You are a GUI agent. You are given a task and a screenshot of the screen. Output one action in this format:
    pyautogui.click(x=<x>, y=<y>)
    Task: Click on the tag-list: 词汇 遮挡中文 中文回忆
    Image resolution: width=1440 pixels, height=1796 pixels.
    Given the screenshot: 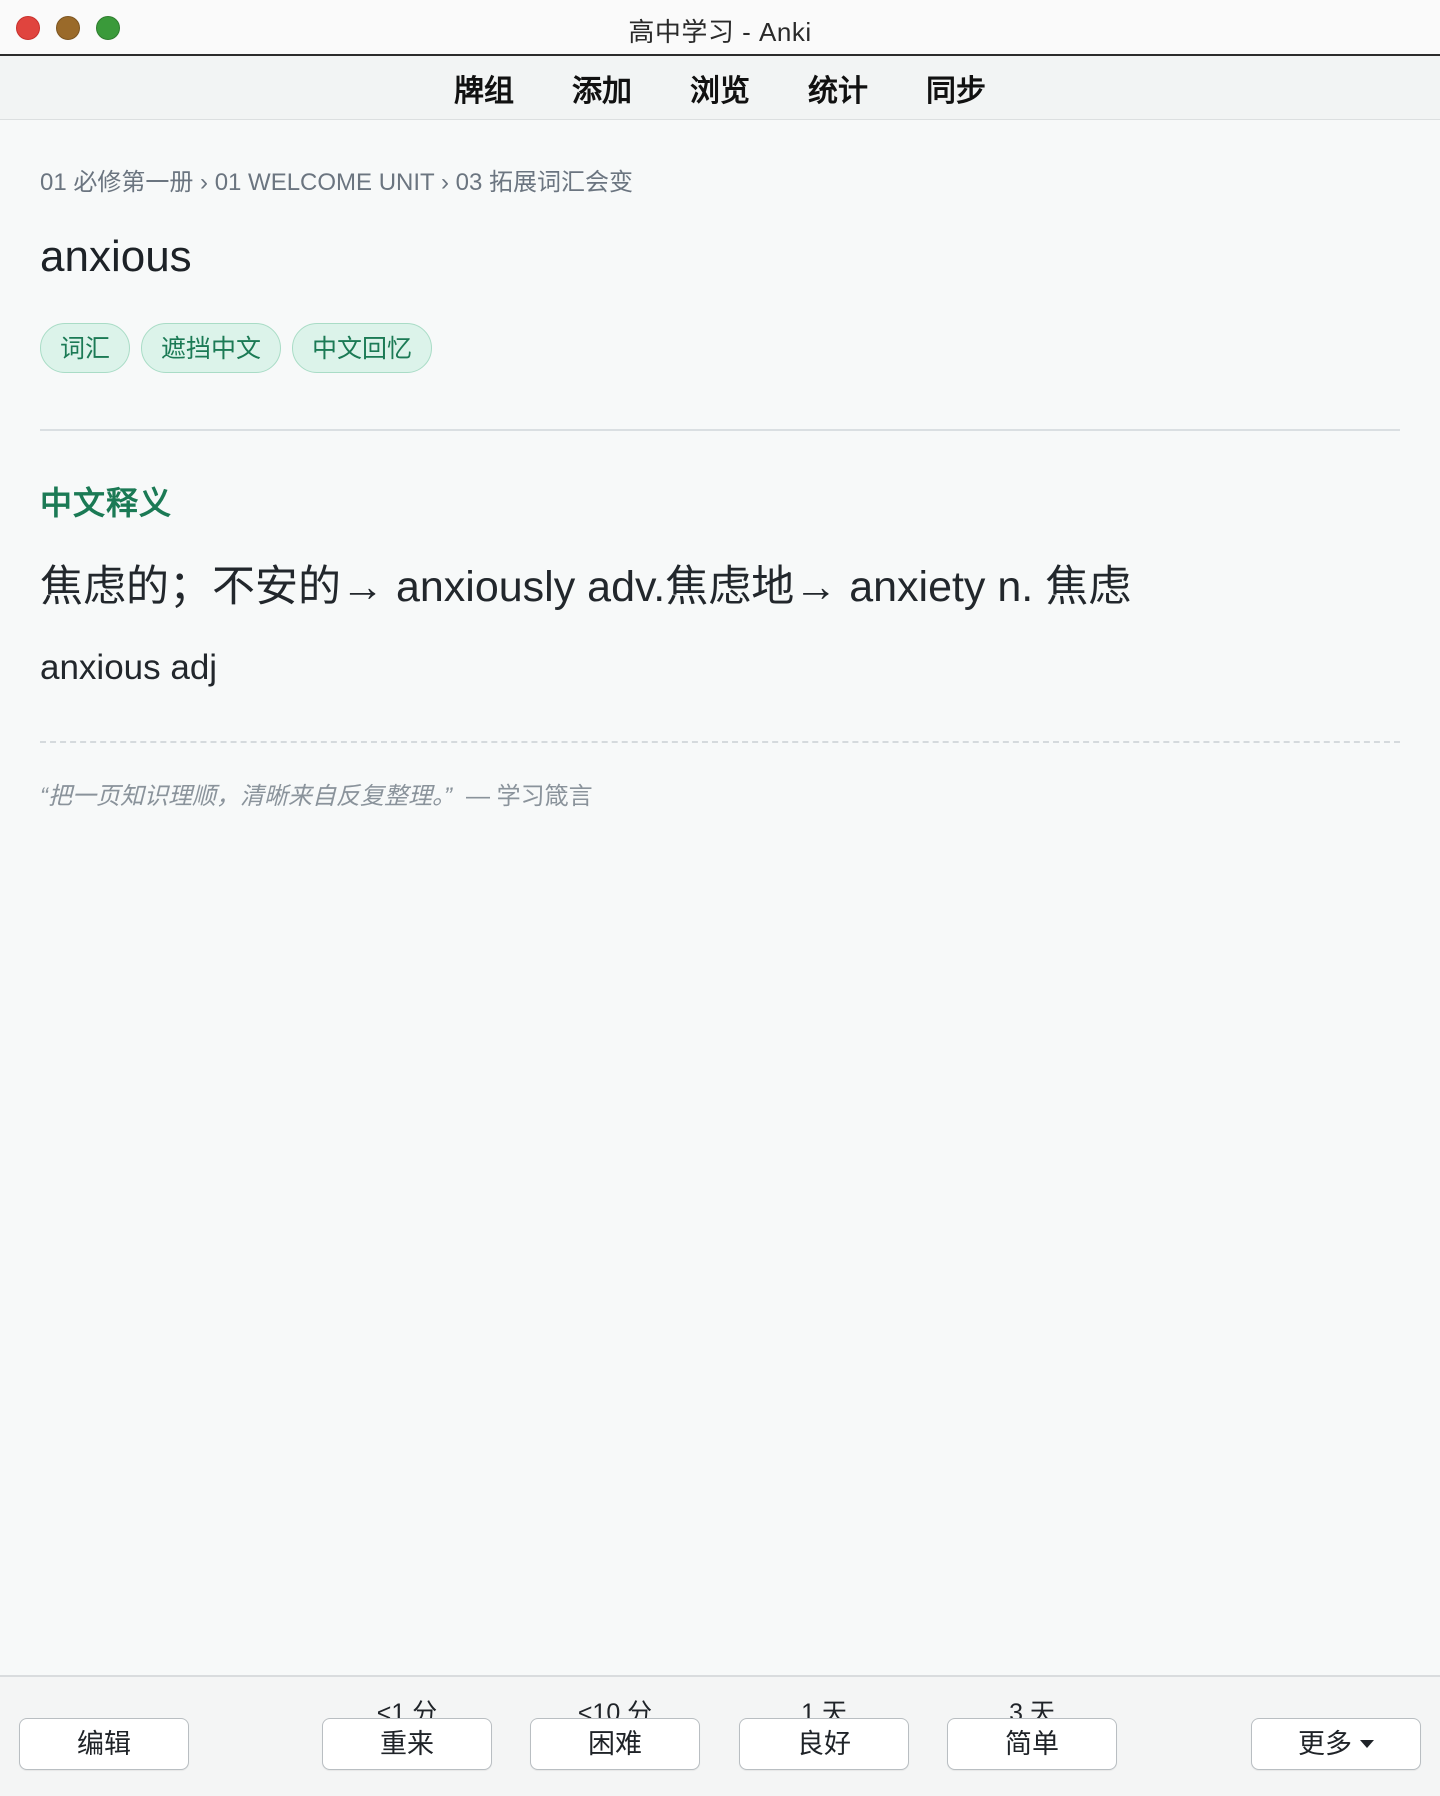 What is the action you would take?
    pyautogui.click(x=236, y=348)
    